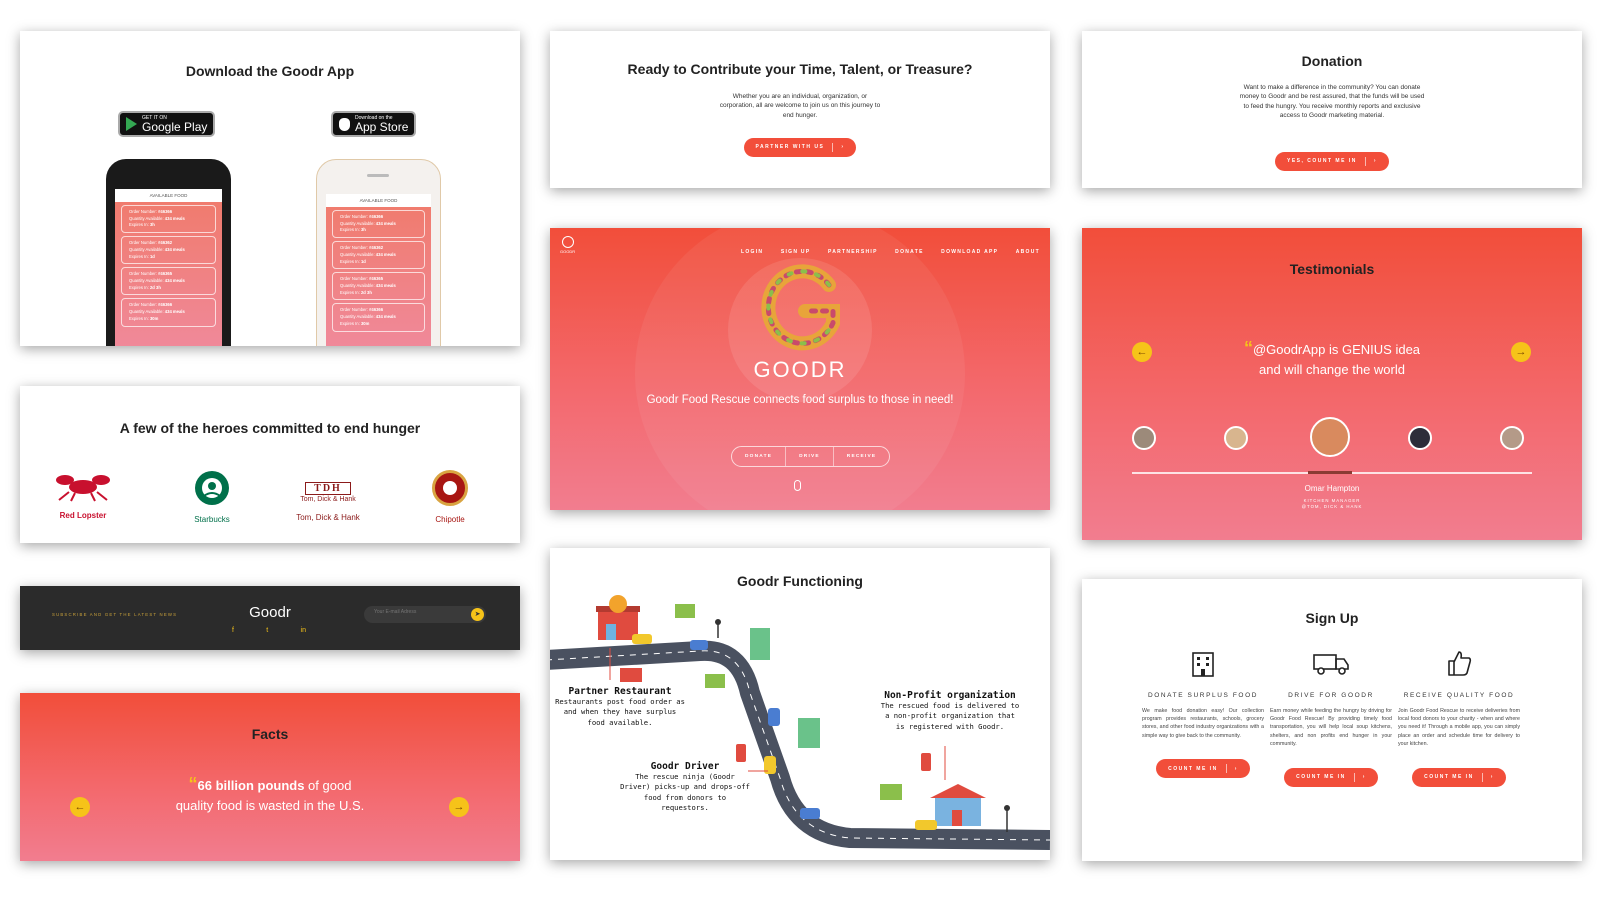 The width and height of the screenshot is (1600, 900). Describe the element at coordinates (969, 252) in the screenshot. I see `nav-download-app: DOWNLOAD APP` at that location.